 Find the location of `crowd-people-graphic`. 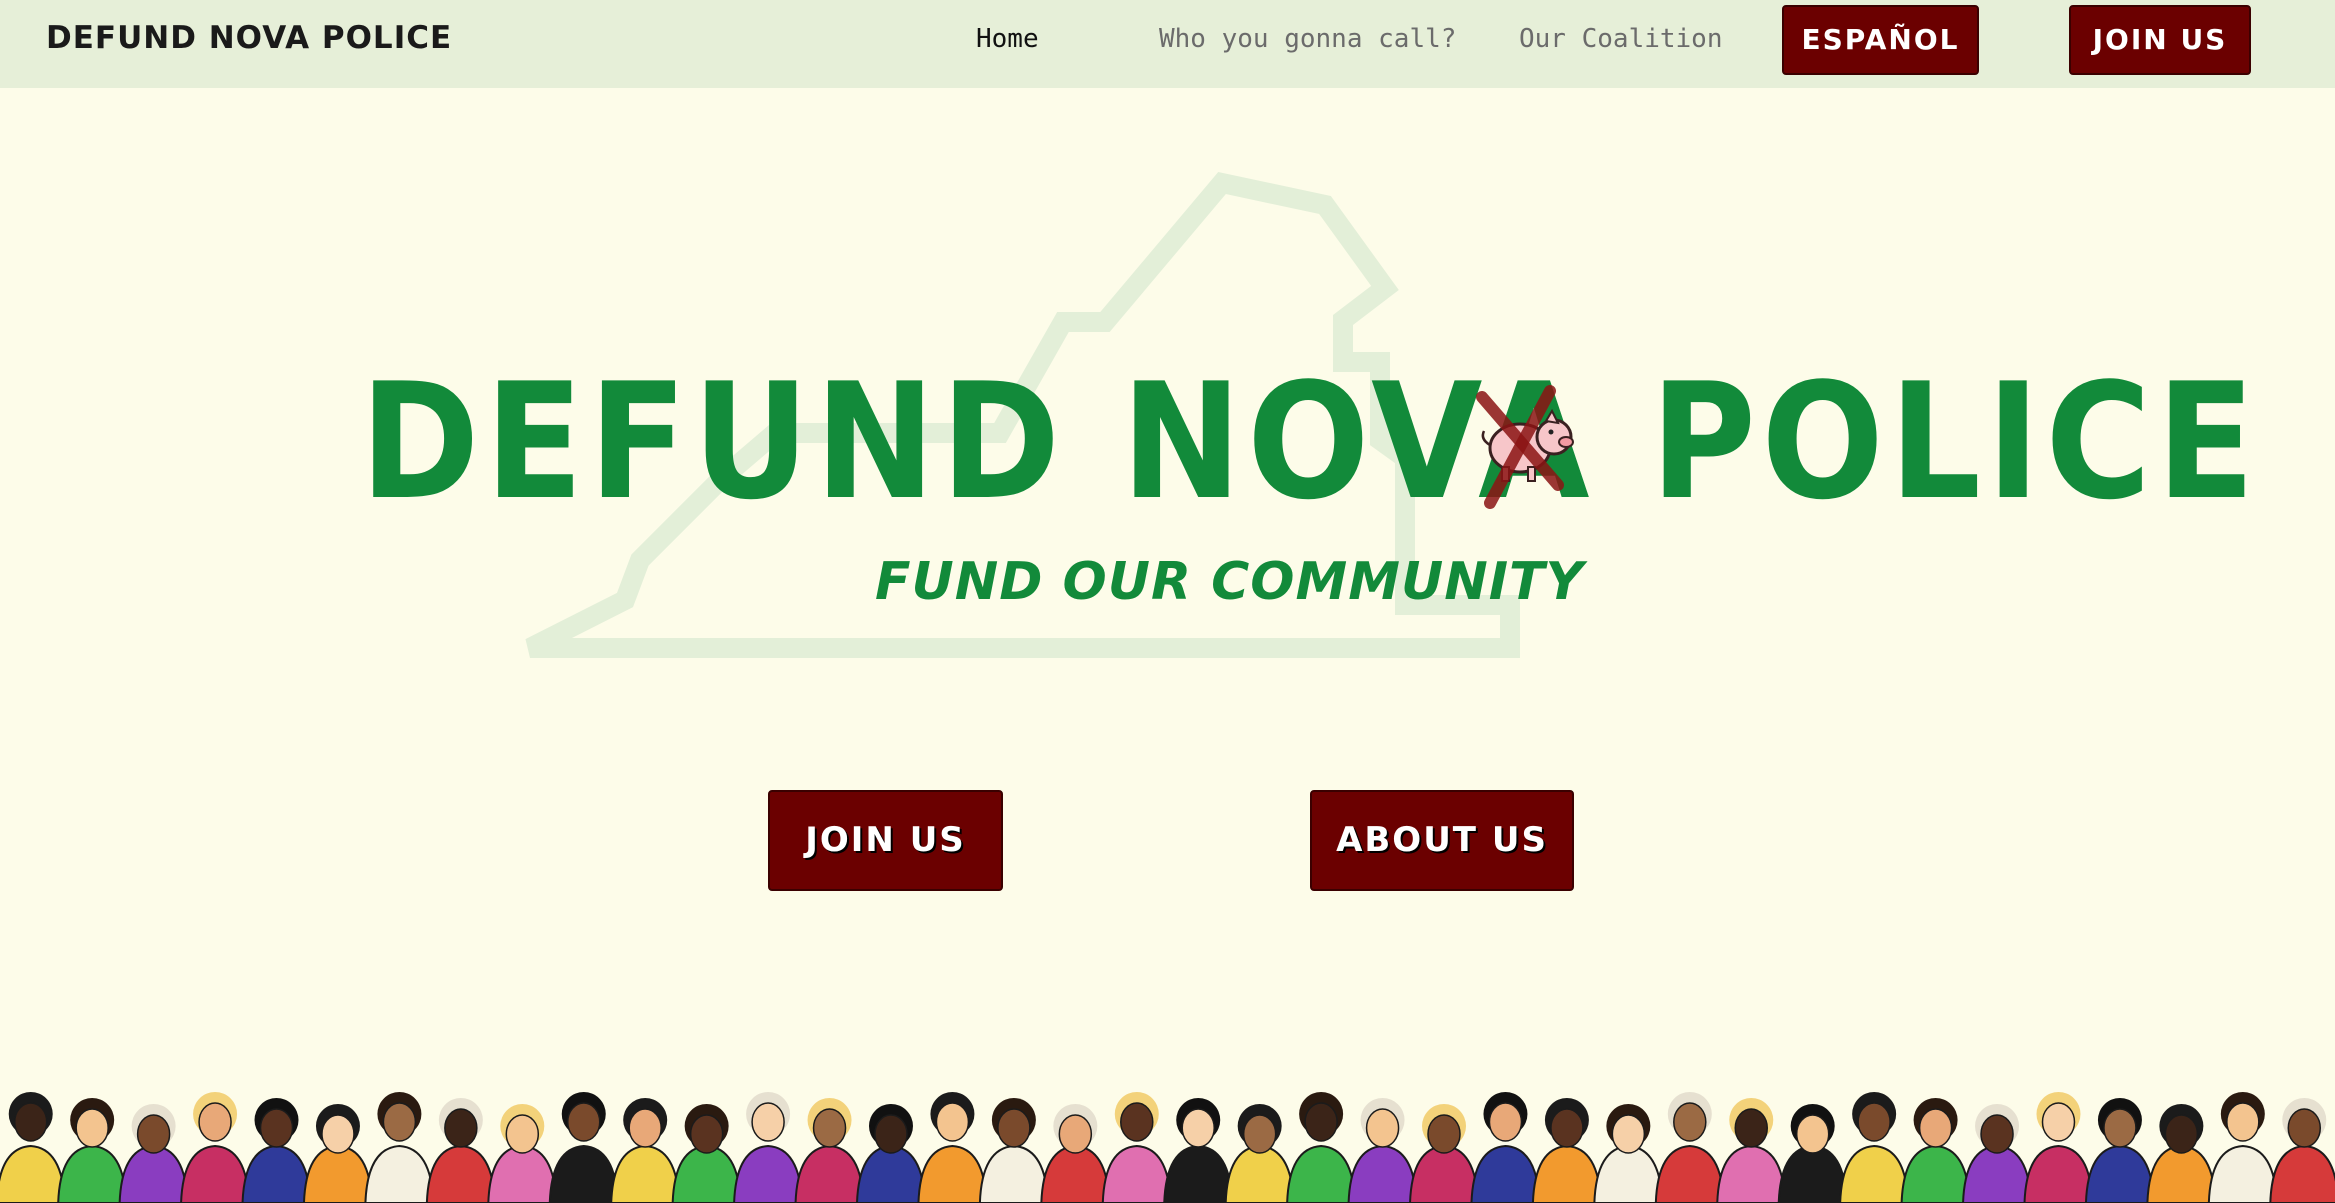

crowd-people-graphic is located at coordinates (1167, 1147).